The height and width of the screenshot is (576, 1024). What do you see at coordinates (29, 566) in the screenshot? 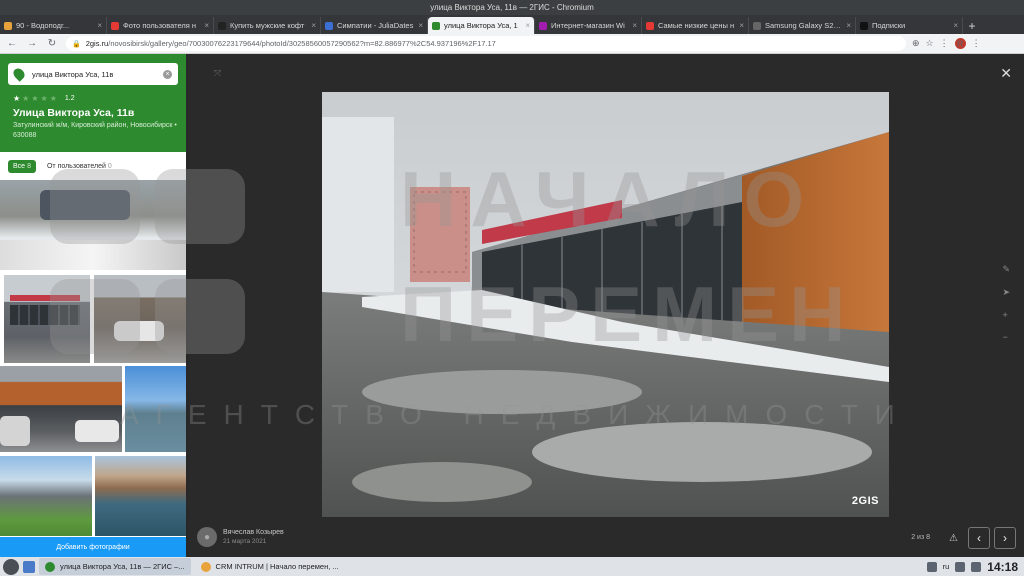
I see `file-manager-icon` at bounding box center [29, 566].